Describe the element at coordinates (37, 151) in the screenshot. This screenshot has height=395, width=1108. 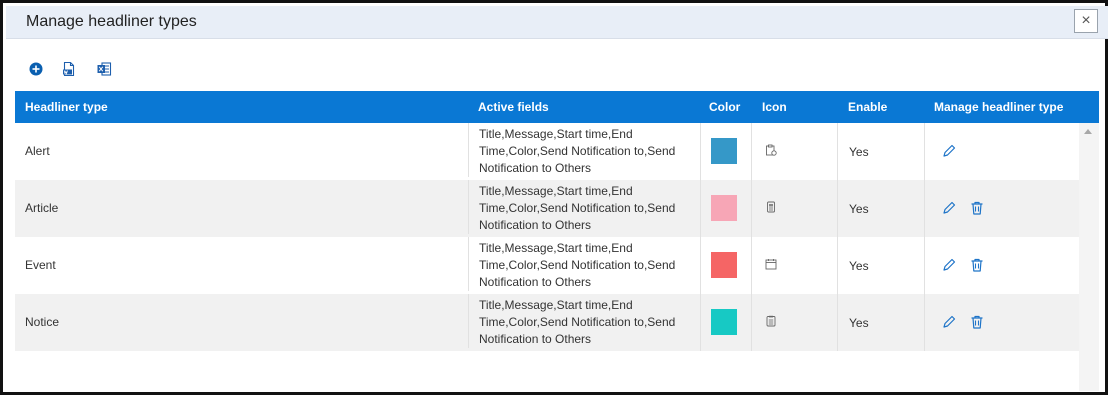
I see `headliner-type-cell: Alert` at that location.